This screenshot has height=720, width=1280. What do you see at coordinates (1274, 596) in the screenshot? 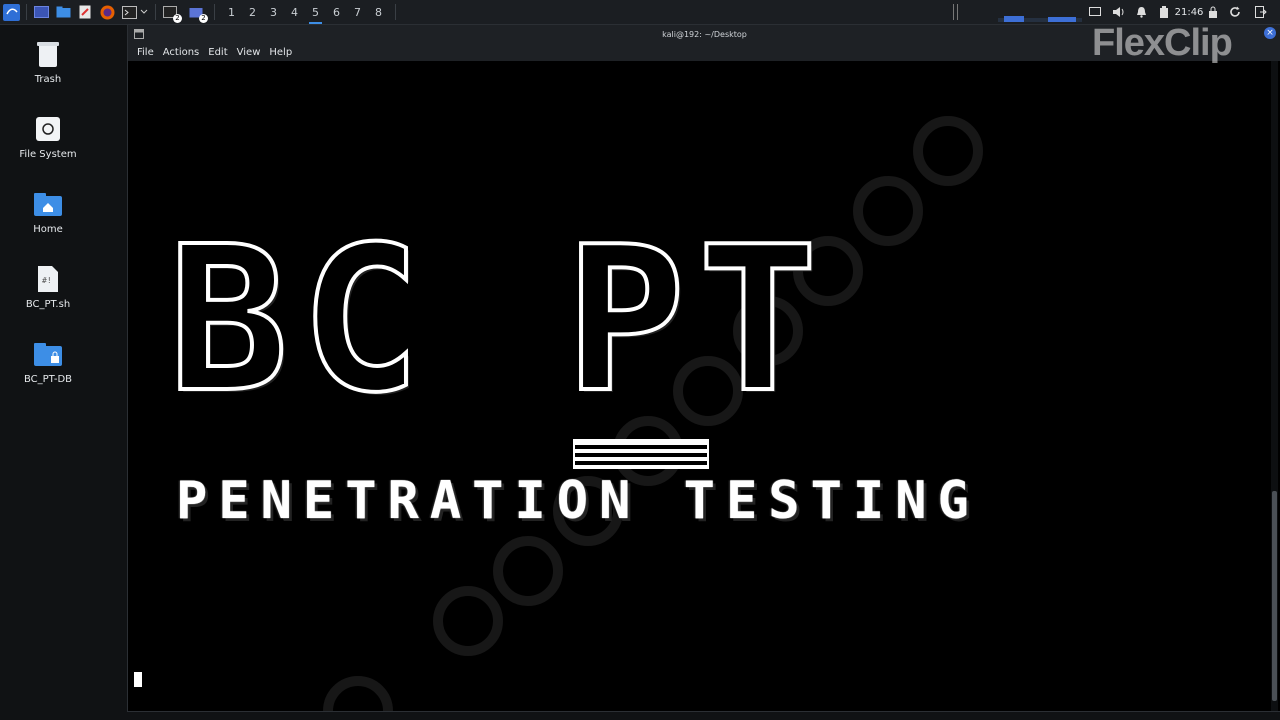
I see `scrollbar-thumb` at bounding box center [1274, 596].